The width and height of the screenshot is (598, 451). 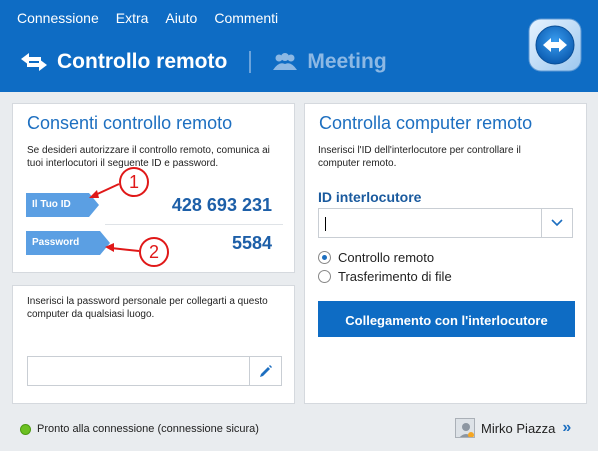 What do you see at coordinates (518, 428) in the screenshot?
I see `user-name: Mirko Piazza` at bounding box center [518, 428].